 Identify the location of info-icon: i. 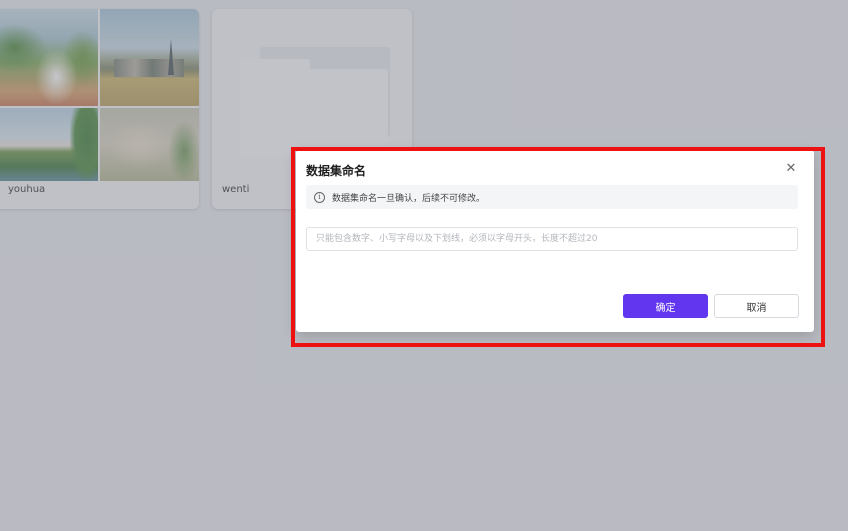
(319, 197).